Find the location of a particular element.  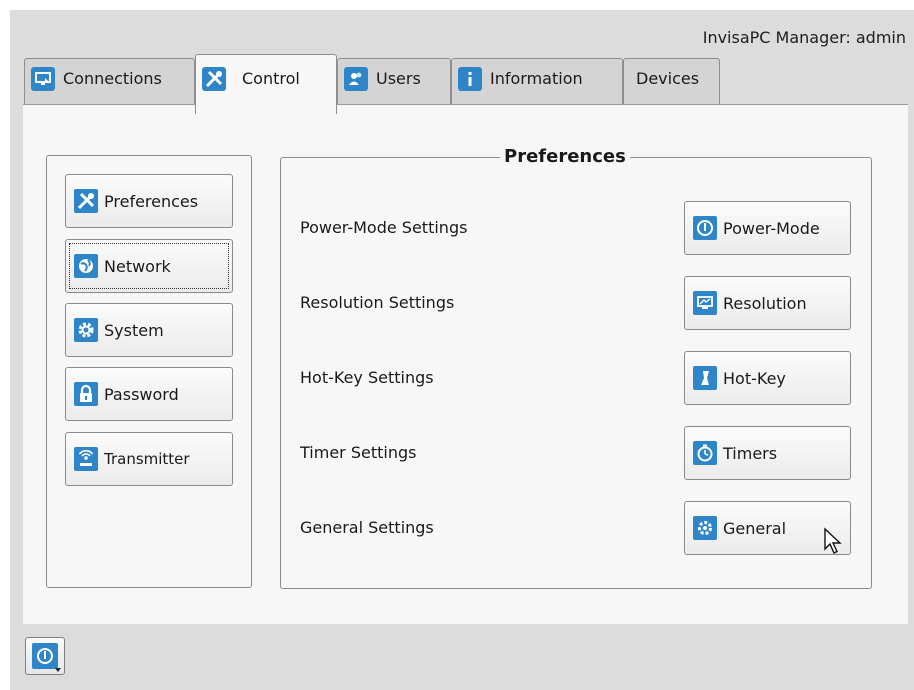

tab-information: Information is located at coordinates (537, 81).